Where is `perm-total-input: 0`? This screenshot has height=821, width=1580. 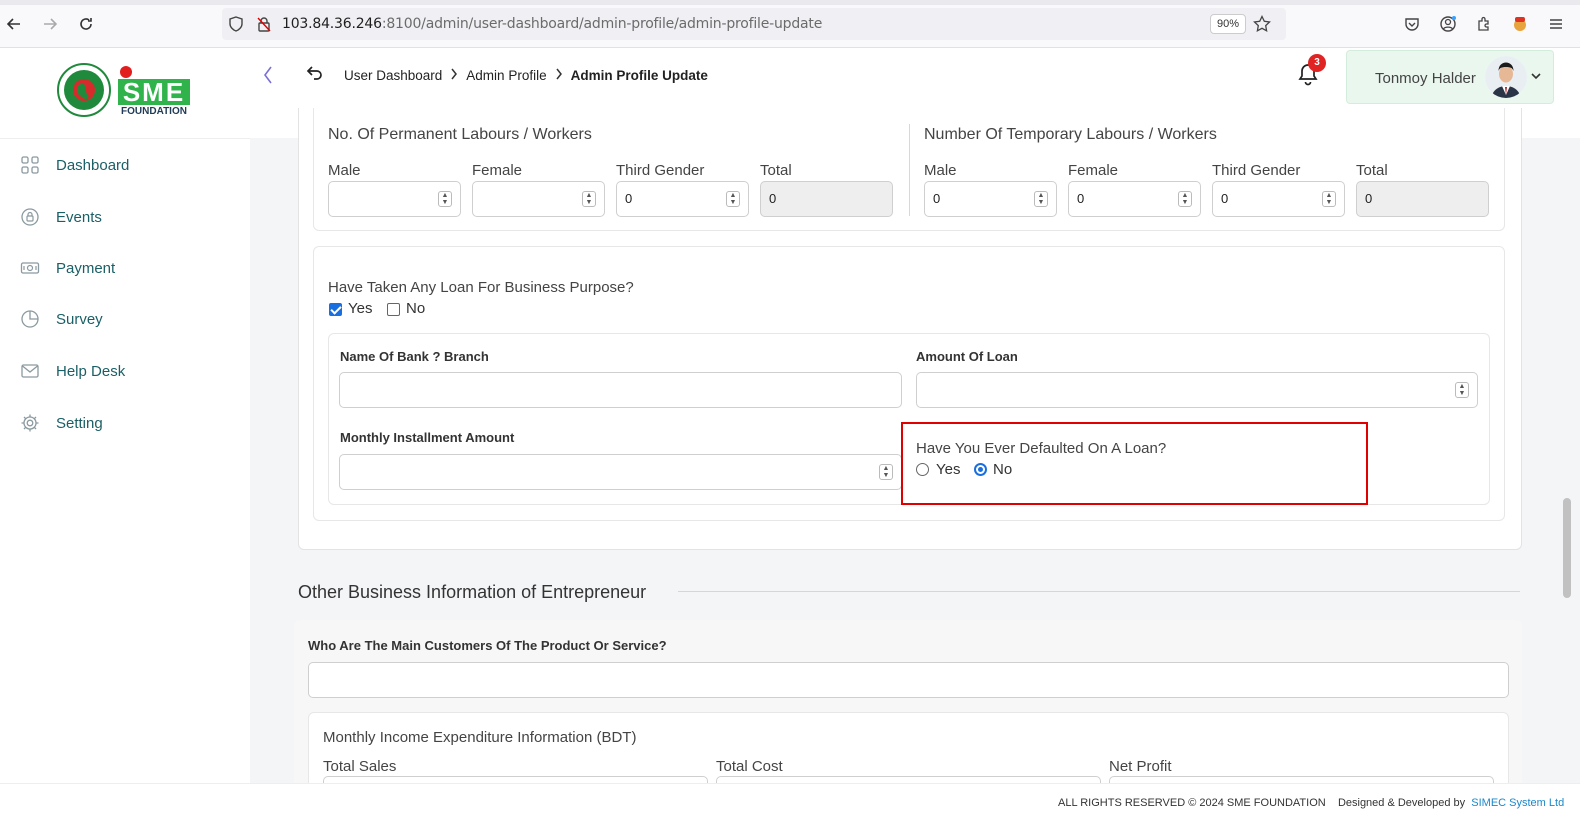 perm-total-input: 0 is located at coordinates (826, 199).